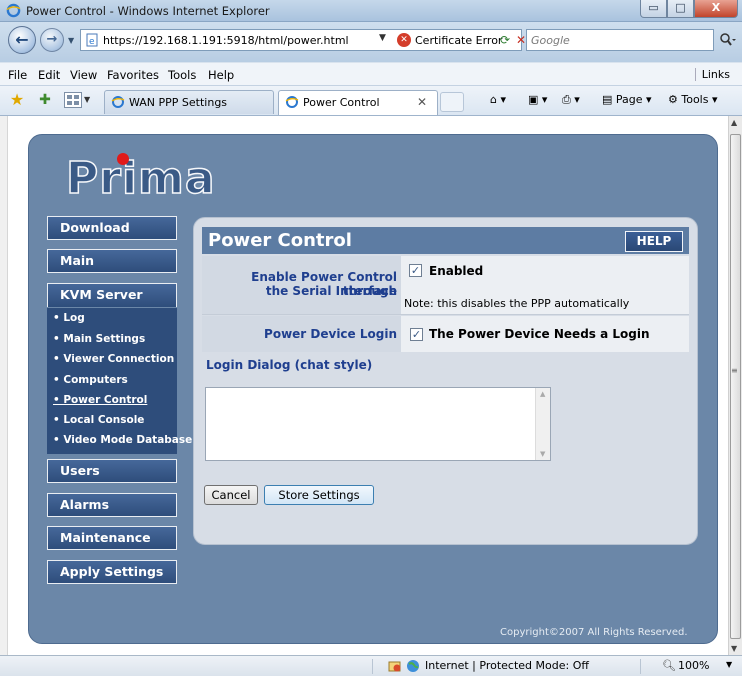  What do you see at coordinates (712, 74) in the screenshot?
I see `links-toolbar: Links` at bounding box center [712, 74].